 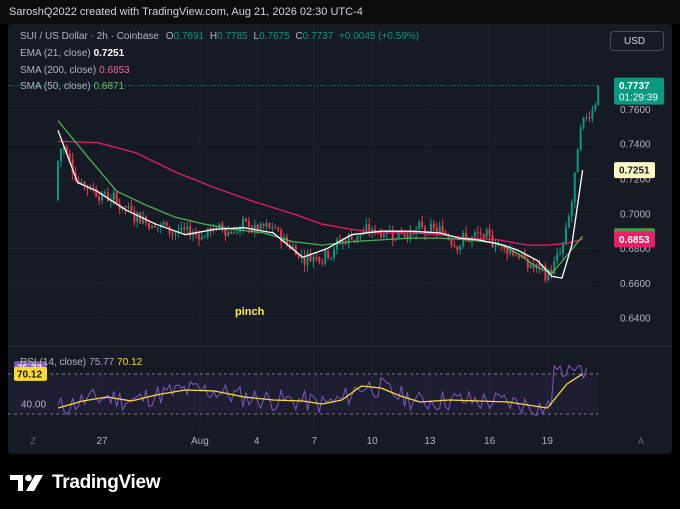 I want to click on legend-change: +0.0045 (+0.59%), so click(x=379, y=36).